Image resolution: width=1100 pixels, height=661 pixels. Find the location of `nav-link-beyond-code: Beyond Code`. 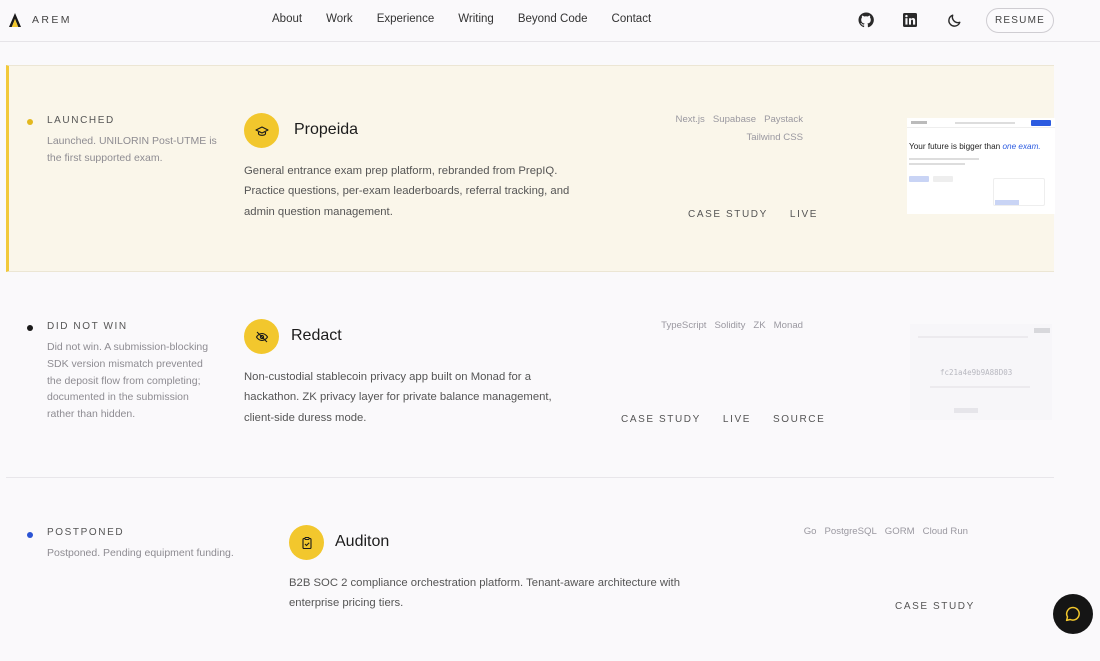

nav-link-beyond-code: Beyond Code is located at coordinates (553, 19).